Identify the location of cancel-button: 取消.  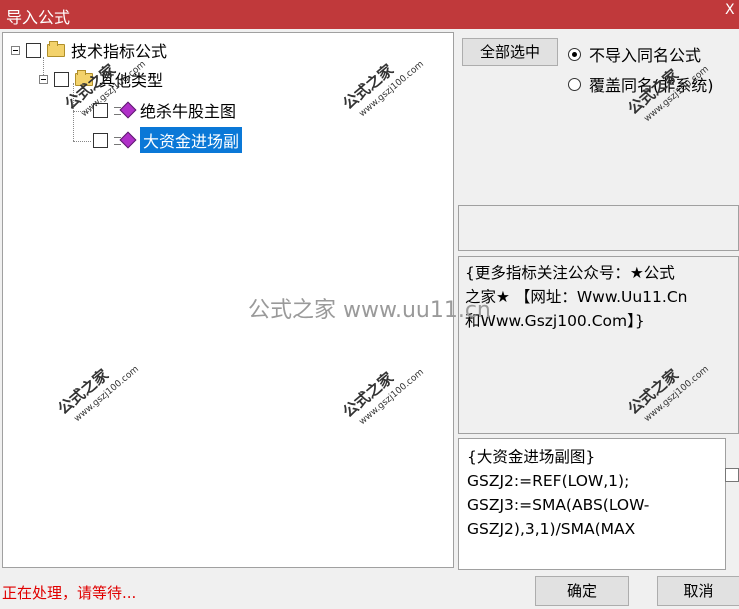
(698, 591).